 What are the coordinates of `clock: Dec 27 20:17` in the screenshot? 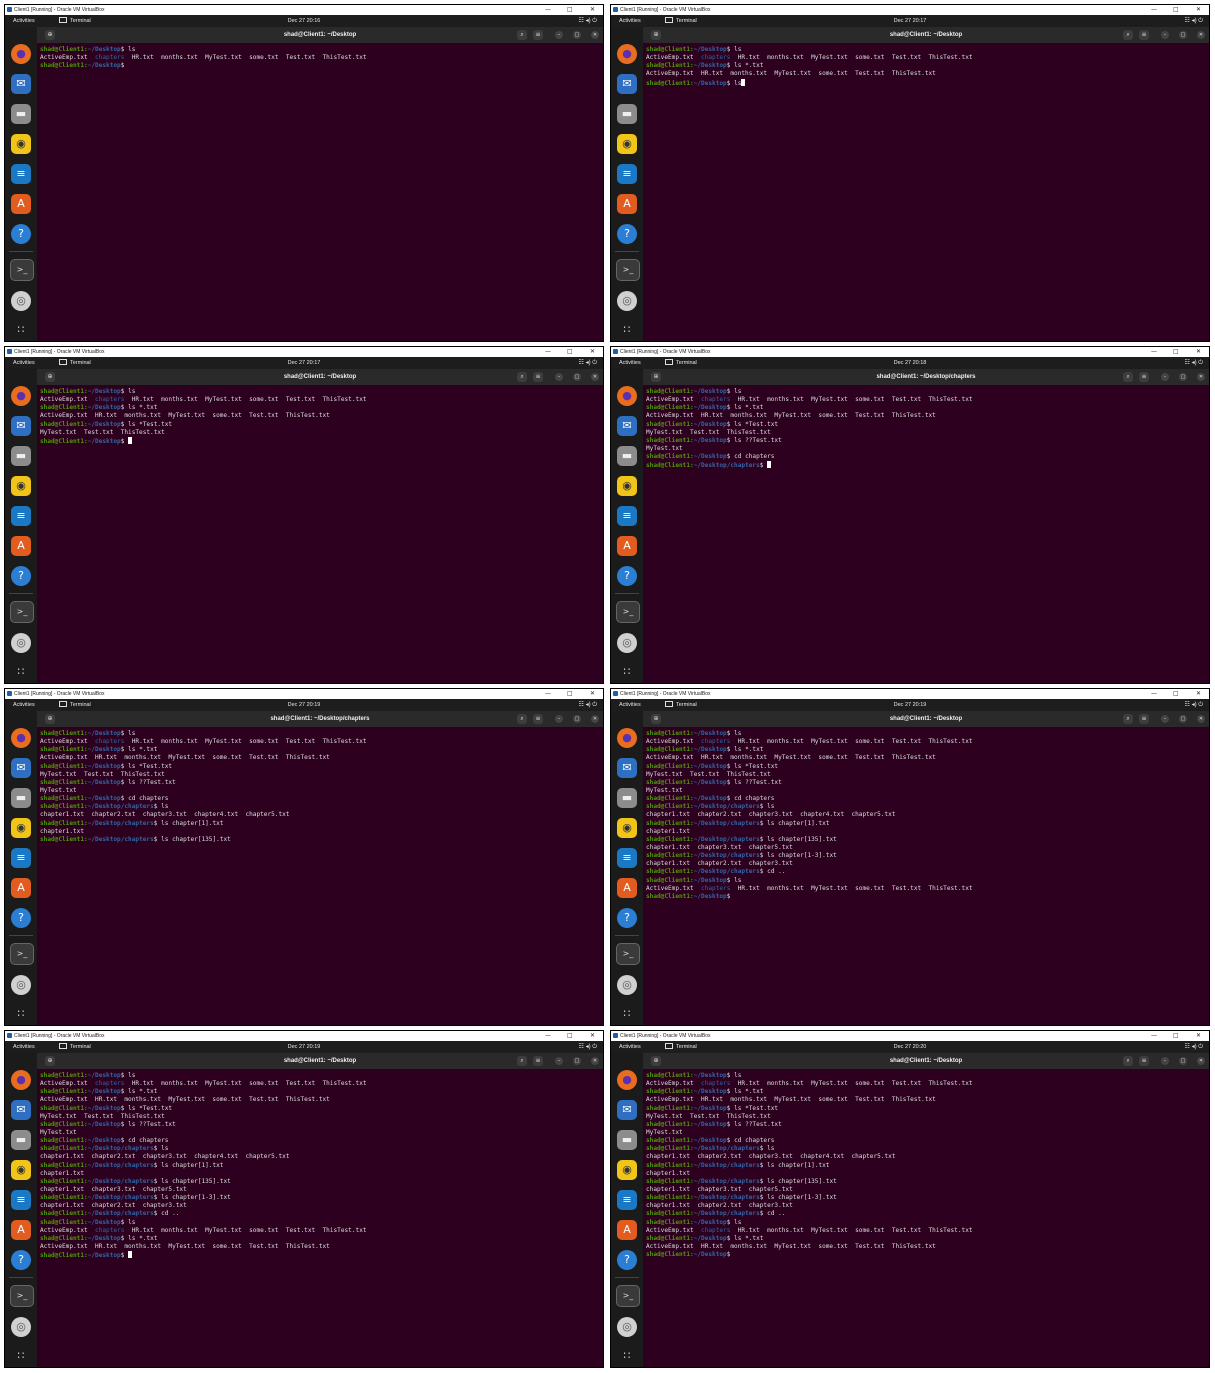 It's located at (910, 21).